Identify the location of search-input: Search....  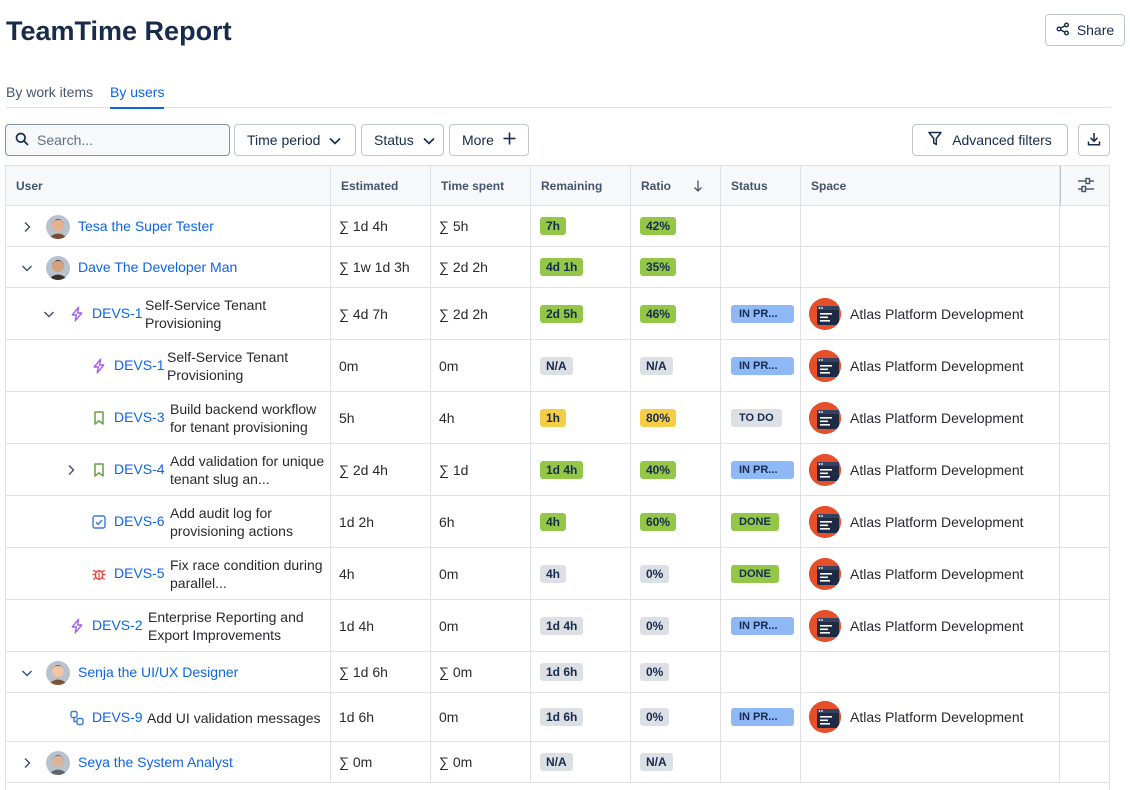
(117, 140).